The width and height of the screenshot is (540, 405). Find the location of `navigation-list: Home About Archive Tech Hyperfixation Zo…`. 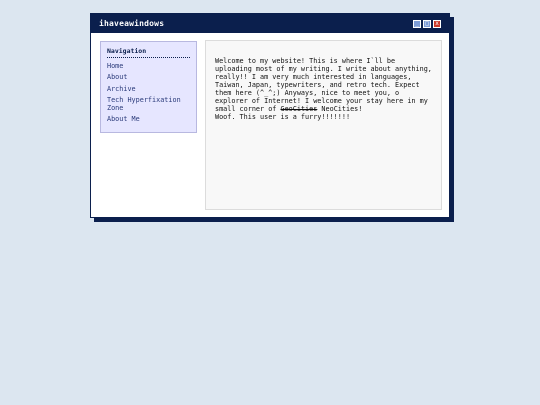

navigation-list: Home About Archive Tech Hyperfixation Zo… is located at coordinates (148, 92).